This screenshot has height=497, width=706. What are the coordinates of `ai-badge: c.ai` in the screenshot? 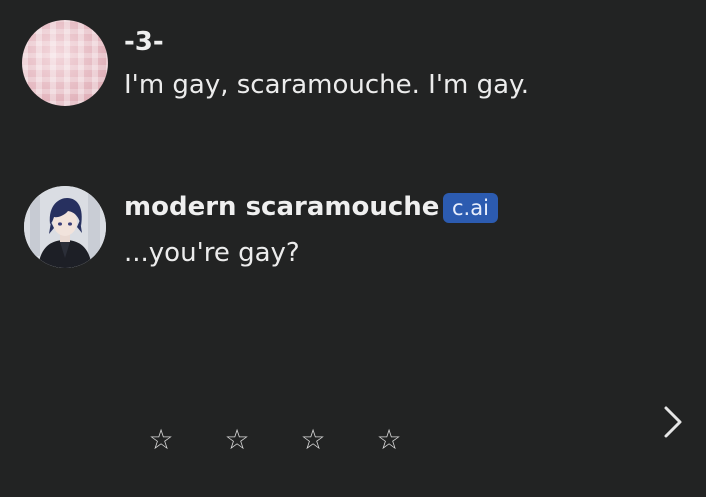 It's located at (470, 208).